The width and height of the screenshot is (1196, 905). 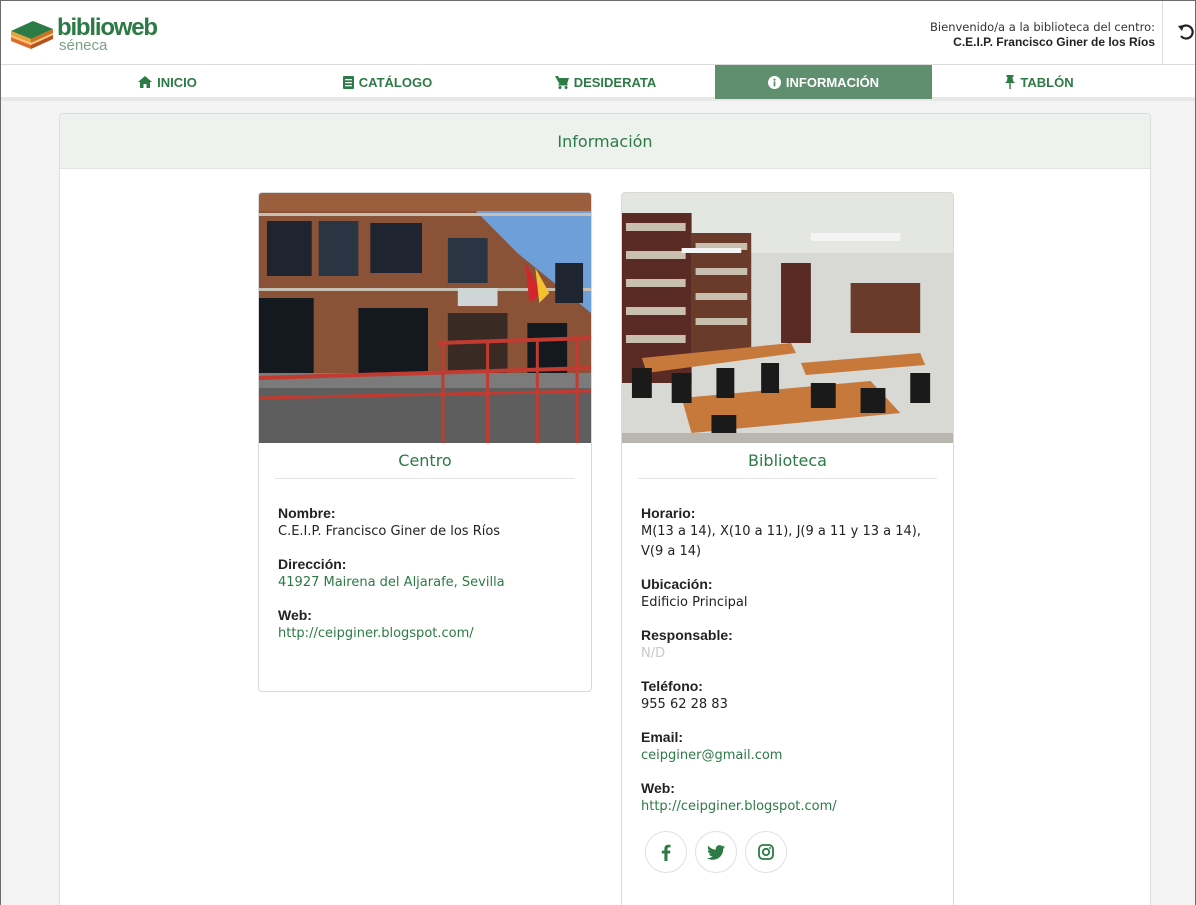 I want to click on facebook-icon, so click(x=666, y=852).